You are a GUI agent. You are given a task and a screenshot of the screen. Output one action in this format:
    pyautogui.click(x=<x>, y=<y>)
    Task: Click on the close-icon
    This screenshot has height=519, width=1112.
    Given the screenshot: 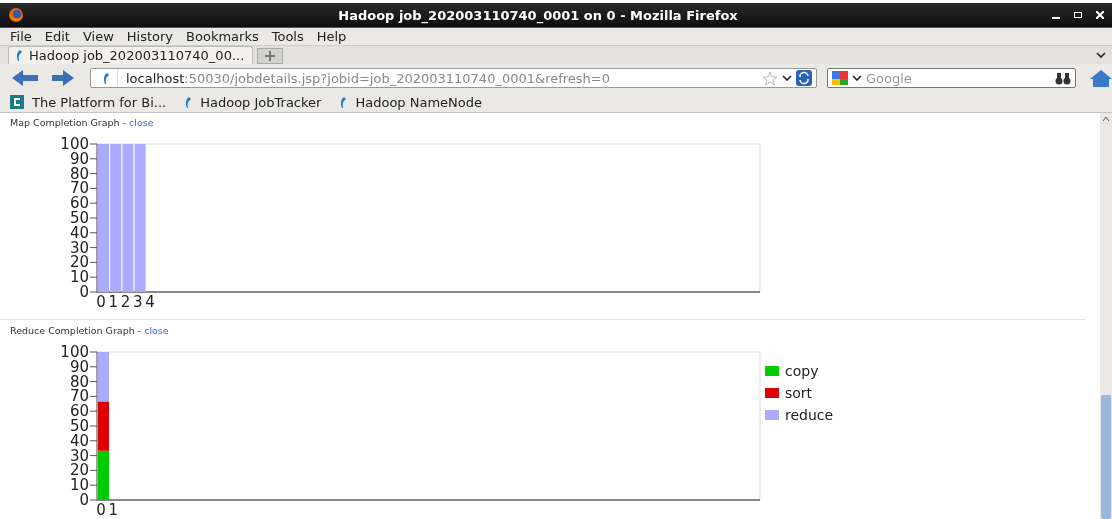 What is the action you would take?
    pyautogui.click(x=1100, y=15)
    